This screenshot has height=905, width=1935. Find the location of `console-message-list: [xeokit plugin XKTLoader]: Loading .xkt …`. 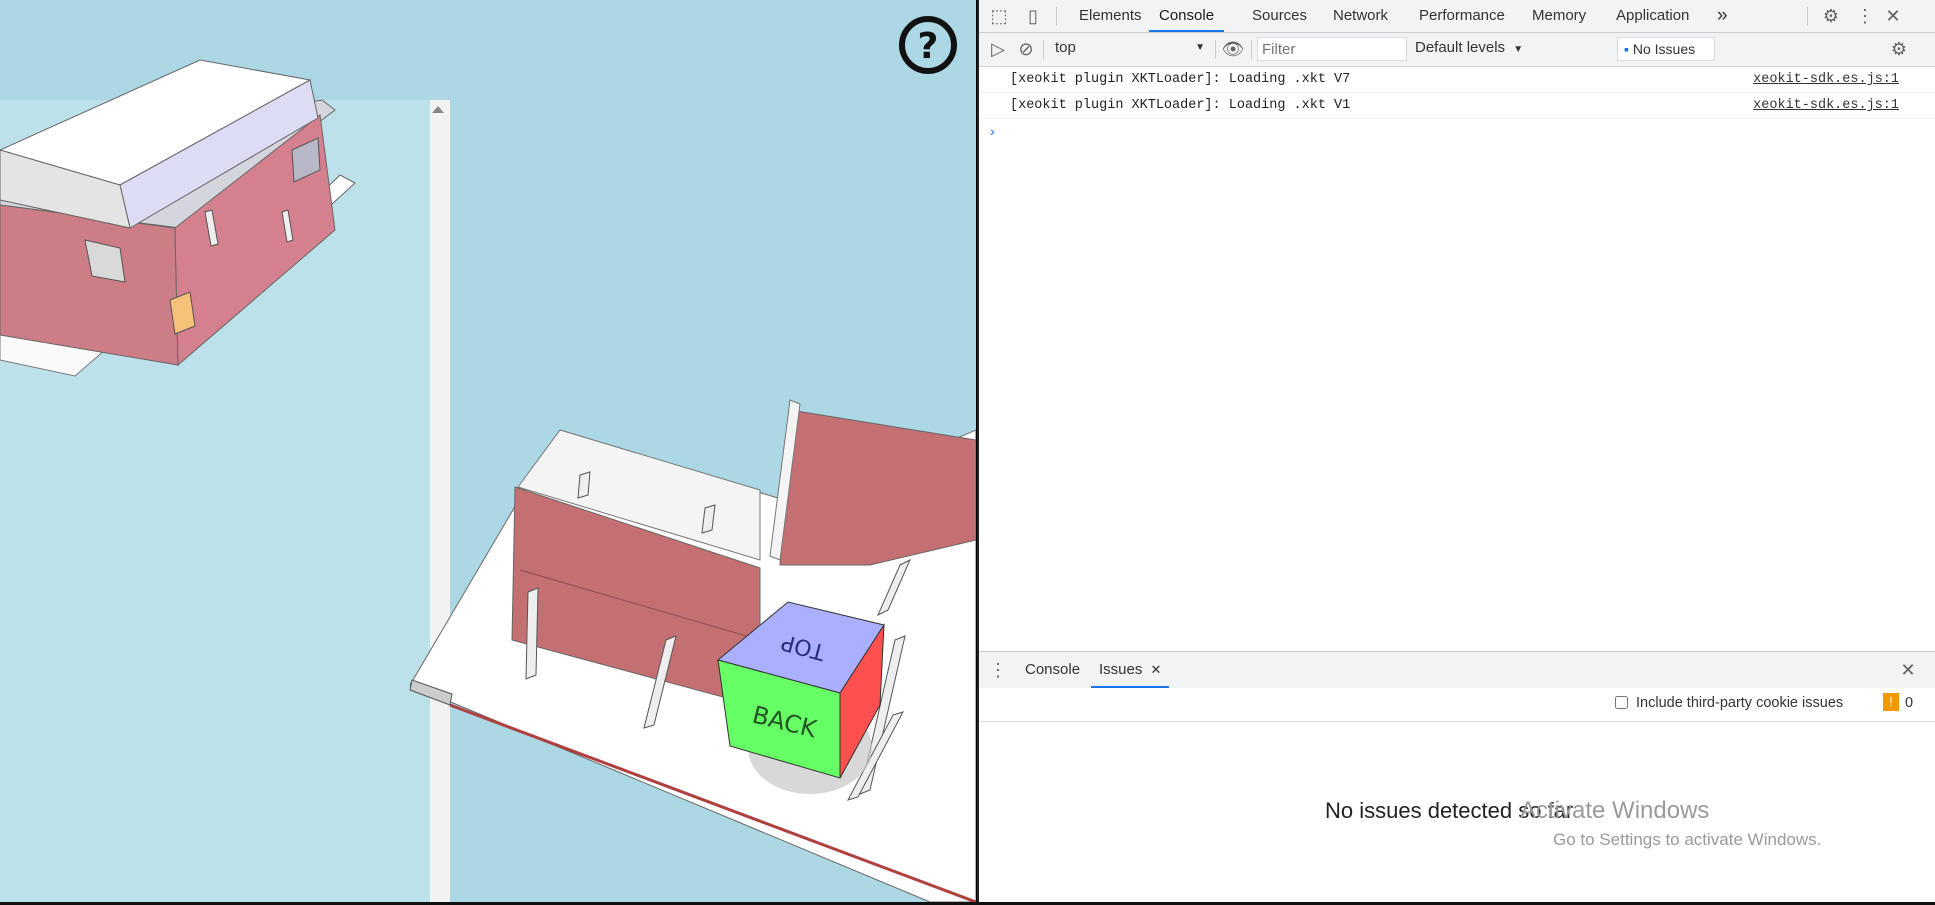

console-message-list: [xeokit plugin XKTLoader]: Loading .xkt … is located at coordinates (1457, 93).